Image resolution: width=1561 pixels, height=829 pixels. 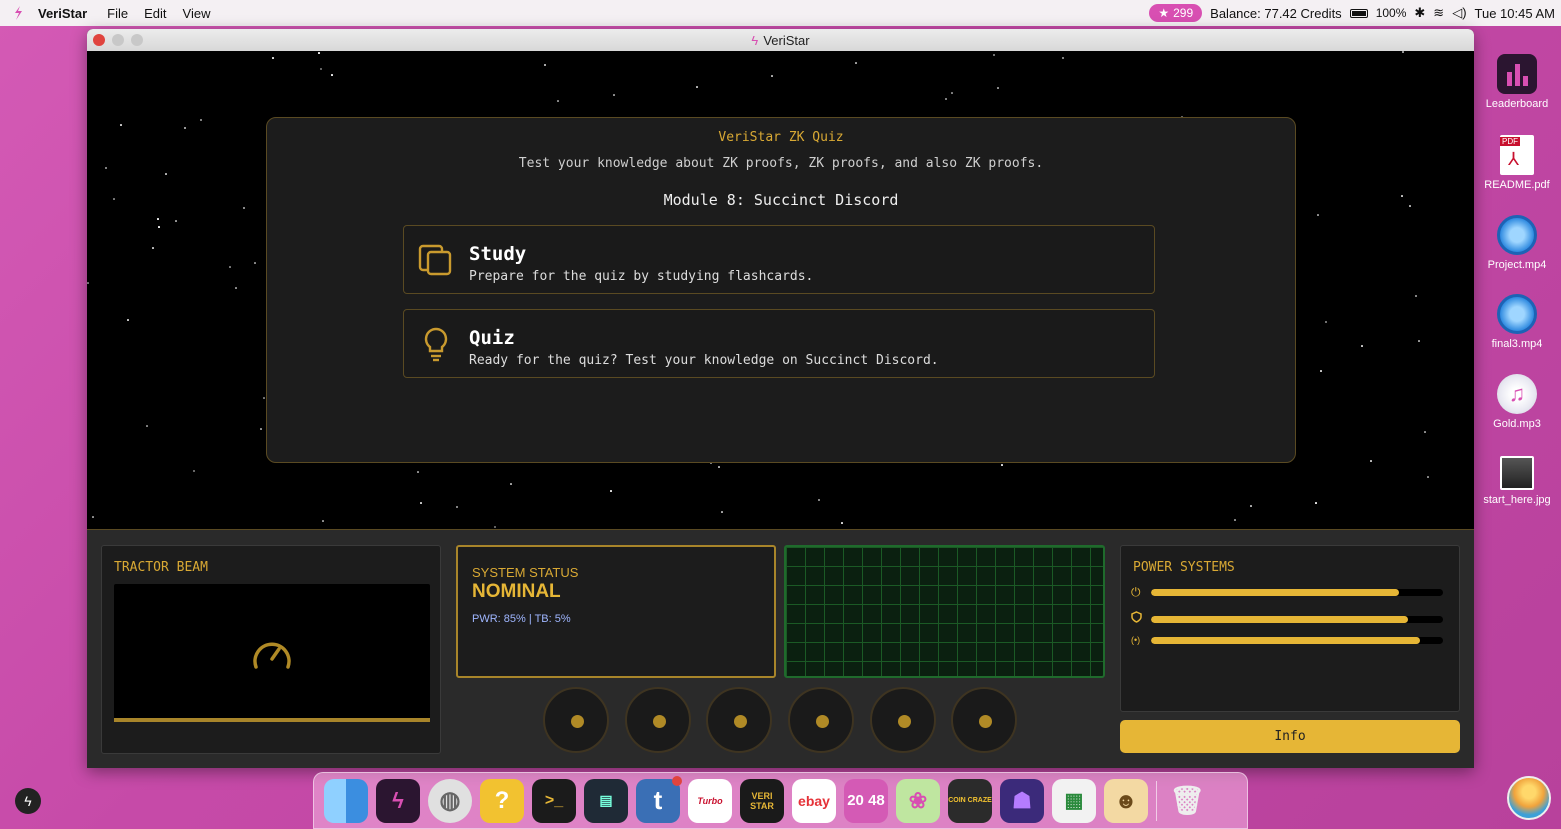 What do you see at coordinates (1515, 13) in the screenshot?
I see `clock: Tue 10:45 AM` at bounding box center [1515, 13].